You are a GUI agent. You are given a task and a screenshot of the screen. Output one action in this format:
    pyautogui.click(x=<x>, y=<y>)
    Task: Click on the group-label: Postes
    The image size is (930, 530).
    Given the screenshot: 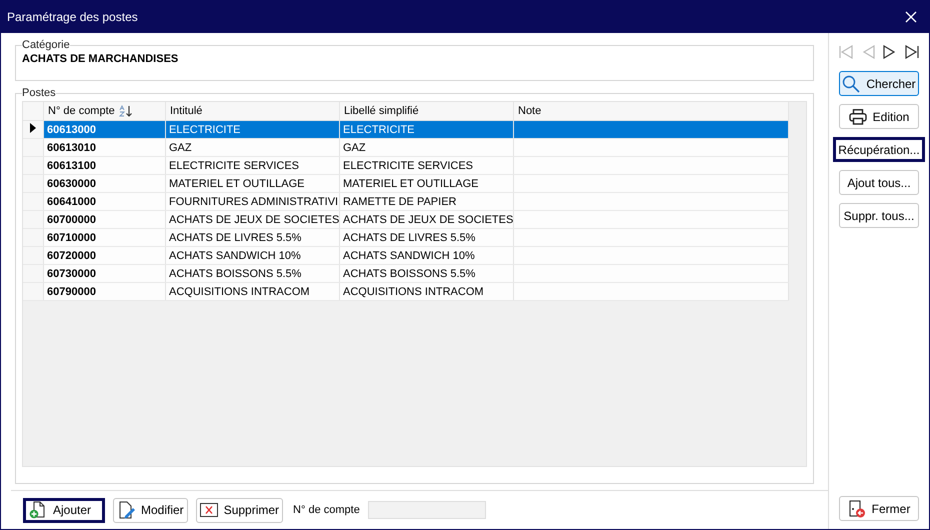 What is the action you would take?
    pyautogui.click(x=39, y=93)
    